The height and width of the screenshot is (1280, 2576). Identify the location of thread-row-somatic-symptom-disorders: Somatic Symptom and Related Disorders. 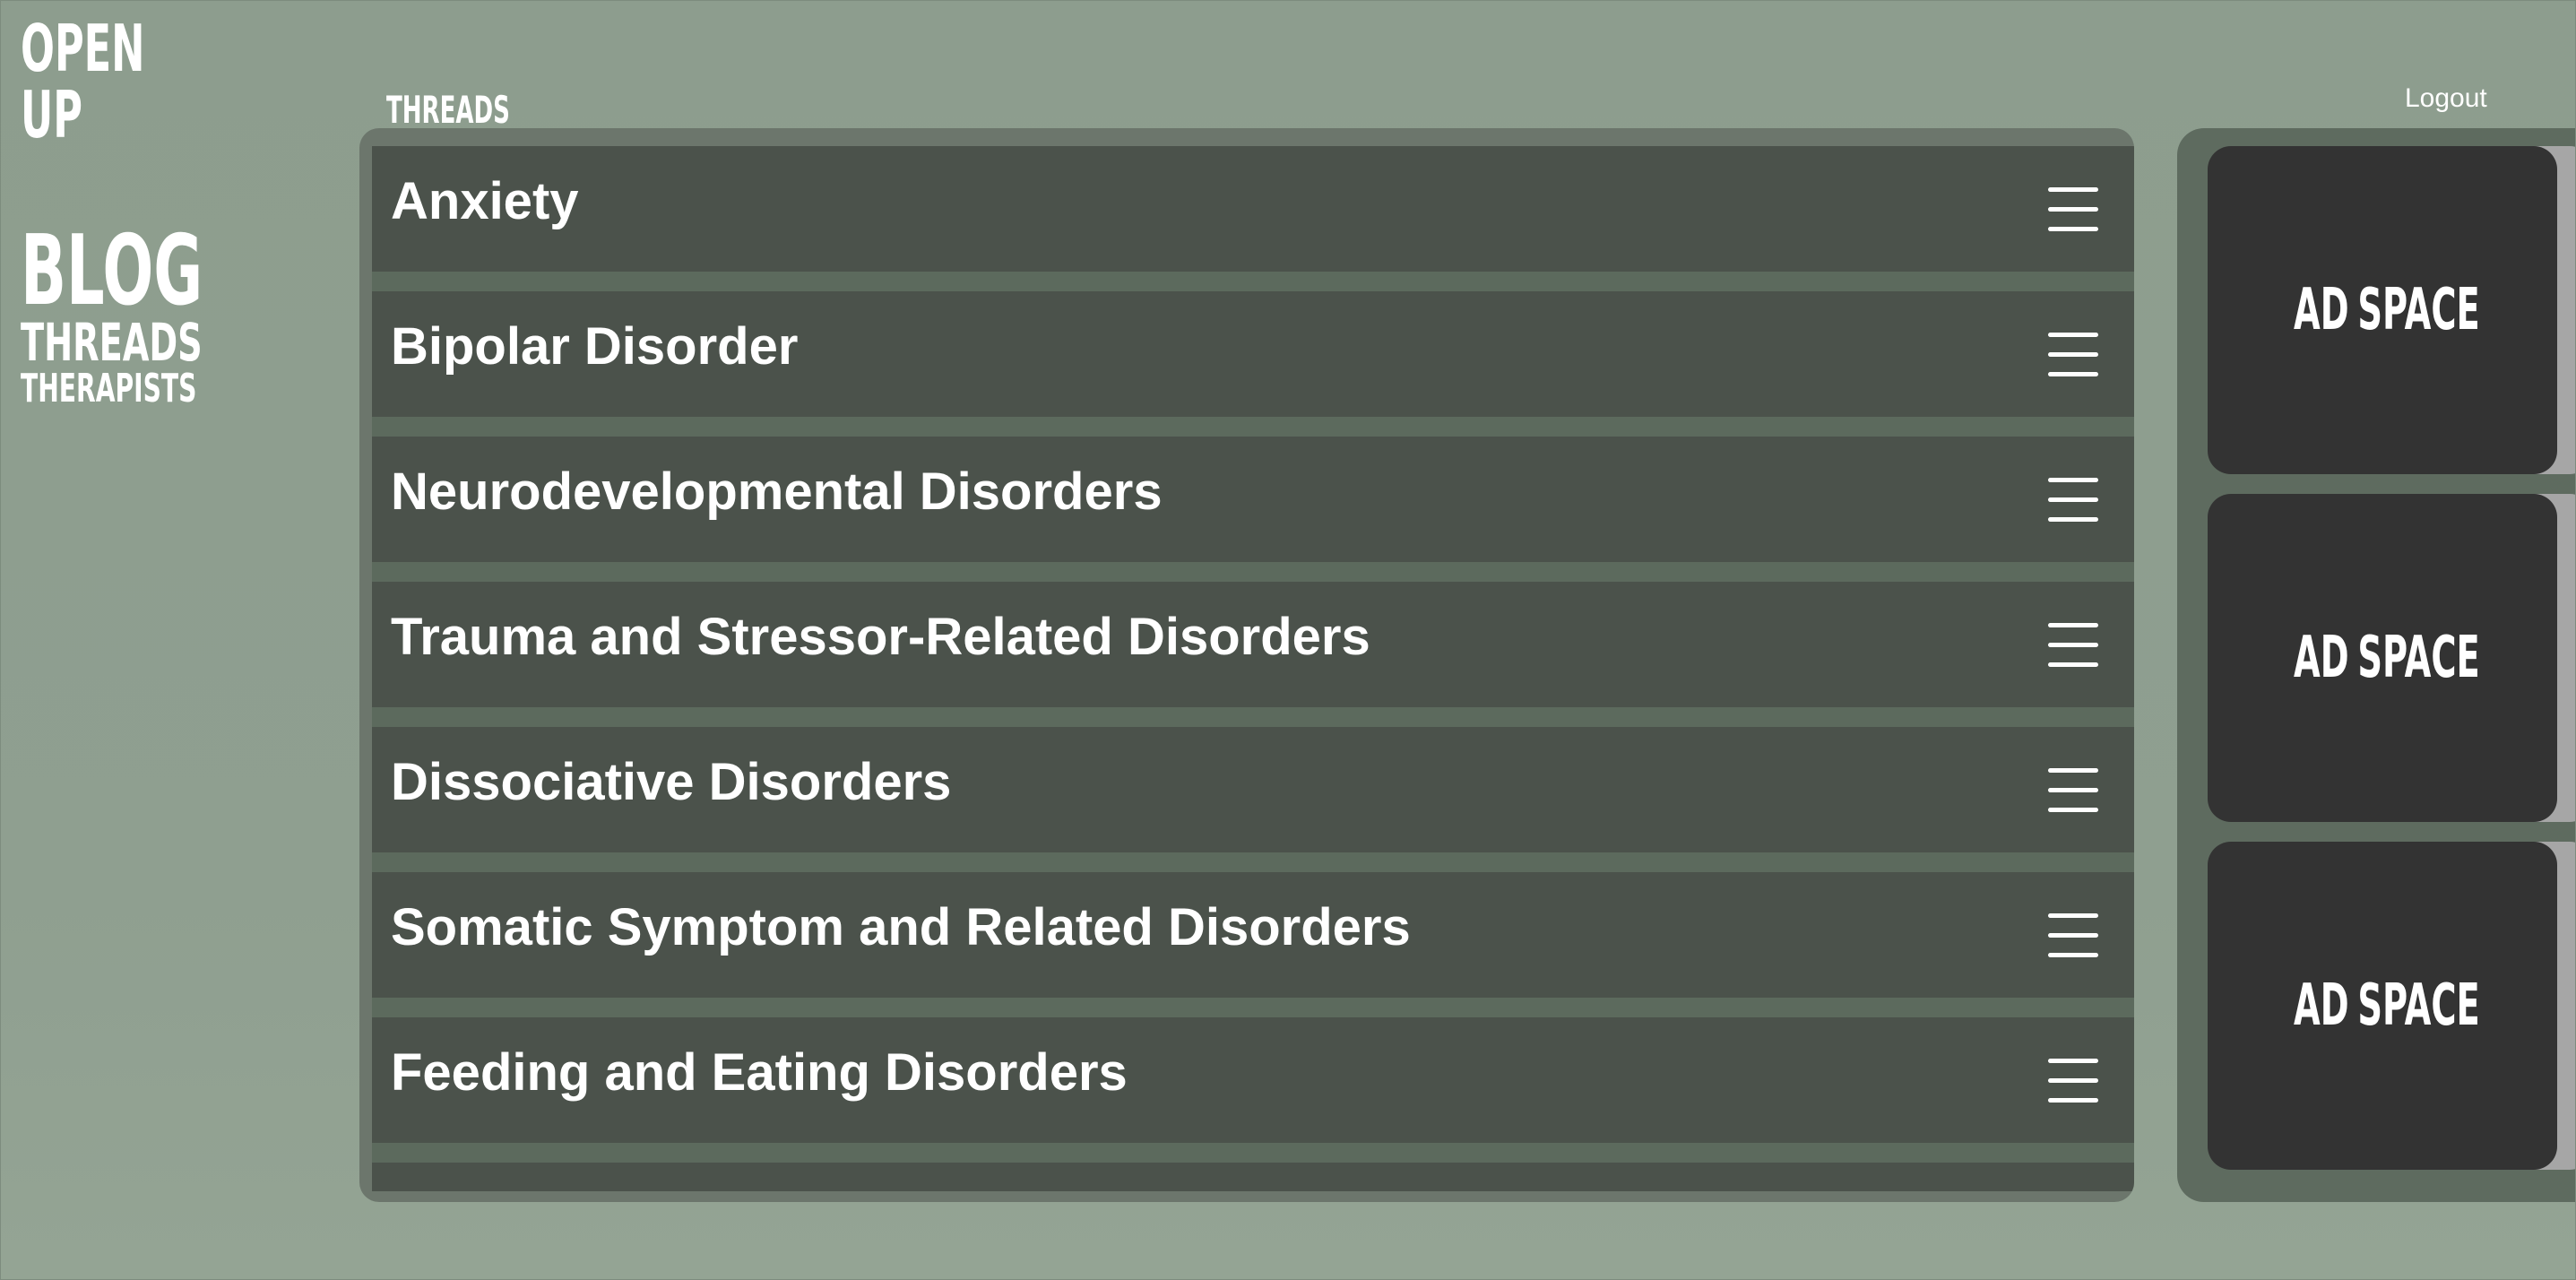
(1253, 945).